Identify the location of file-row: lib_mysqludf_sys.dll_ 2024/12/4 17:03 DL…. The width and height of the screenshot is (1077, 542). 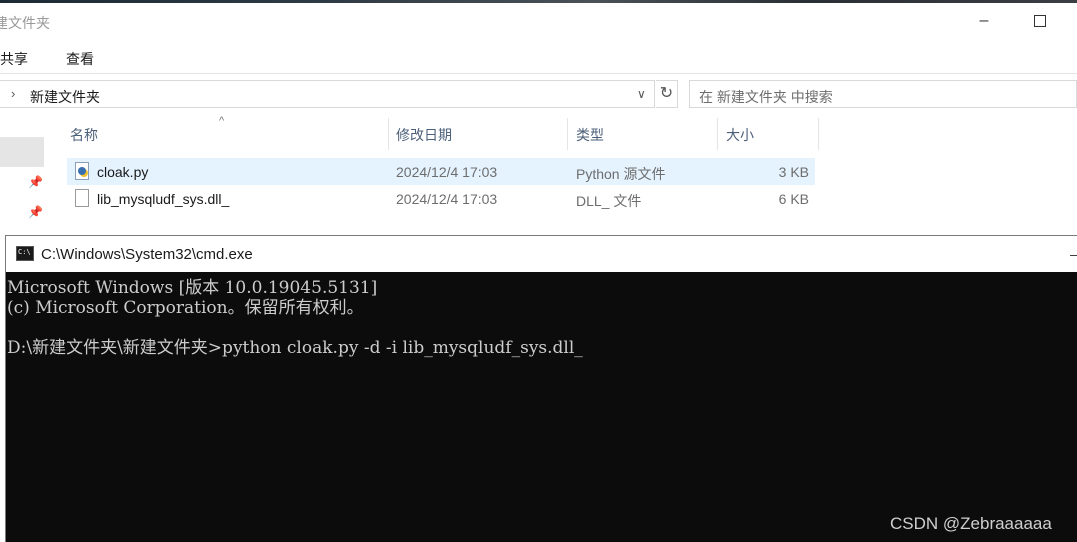
(441, 198).